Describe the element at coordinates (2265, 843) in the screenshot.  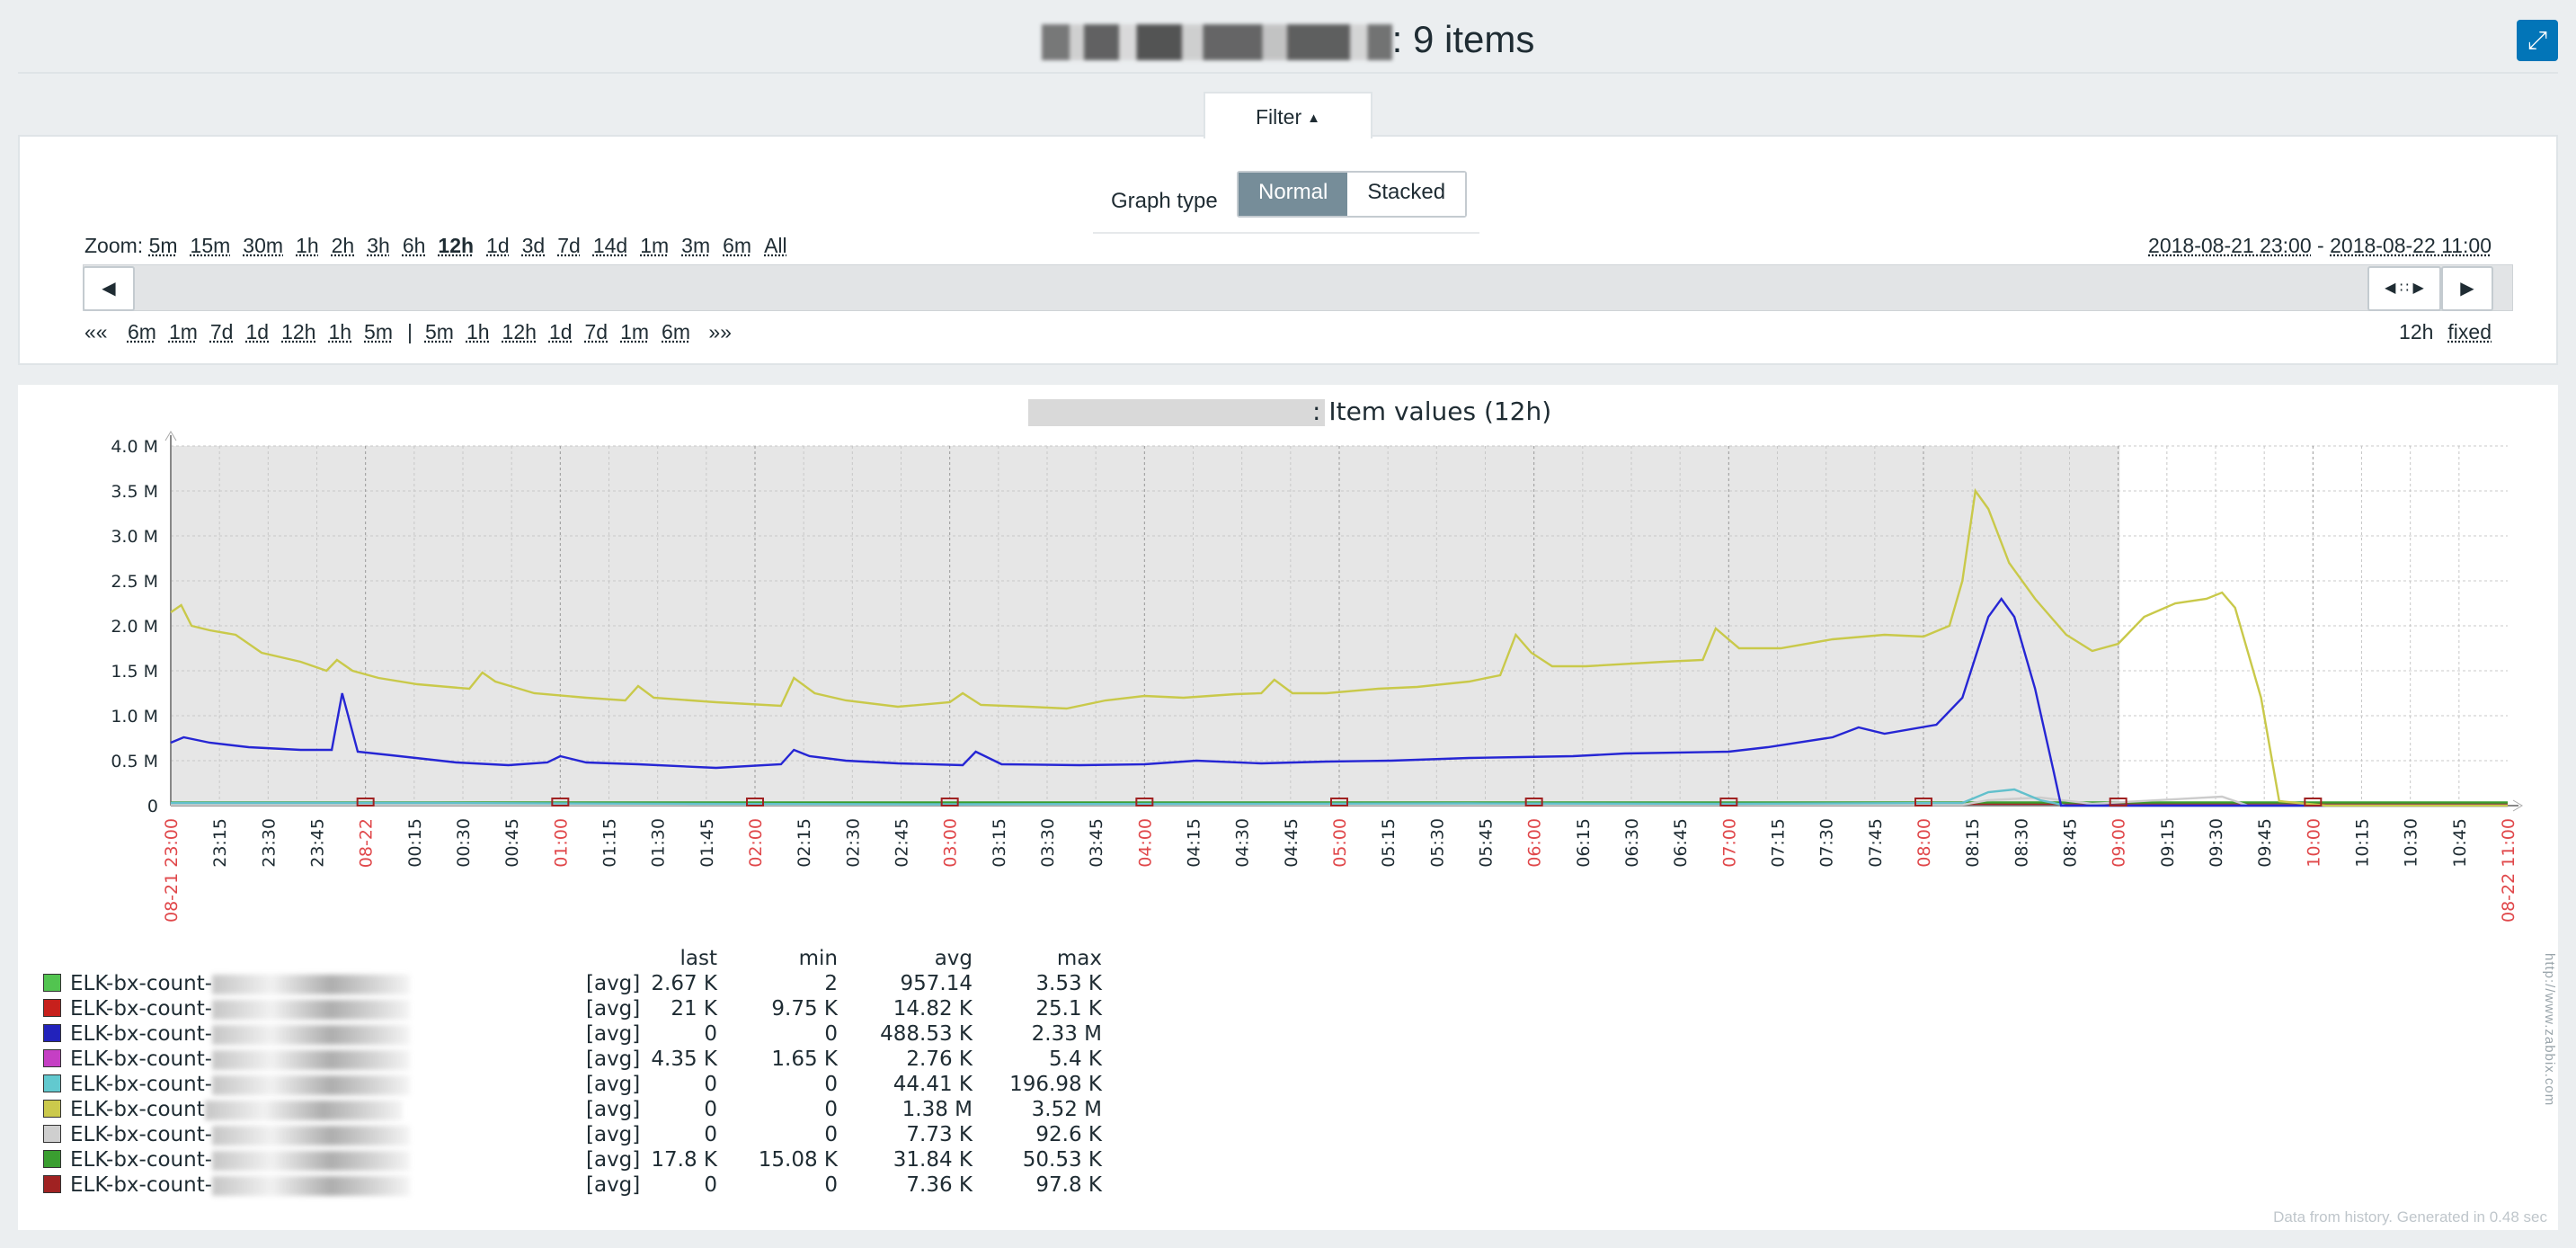
I see `x-tick-label: 09:45` at that location.